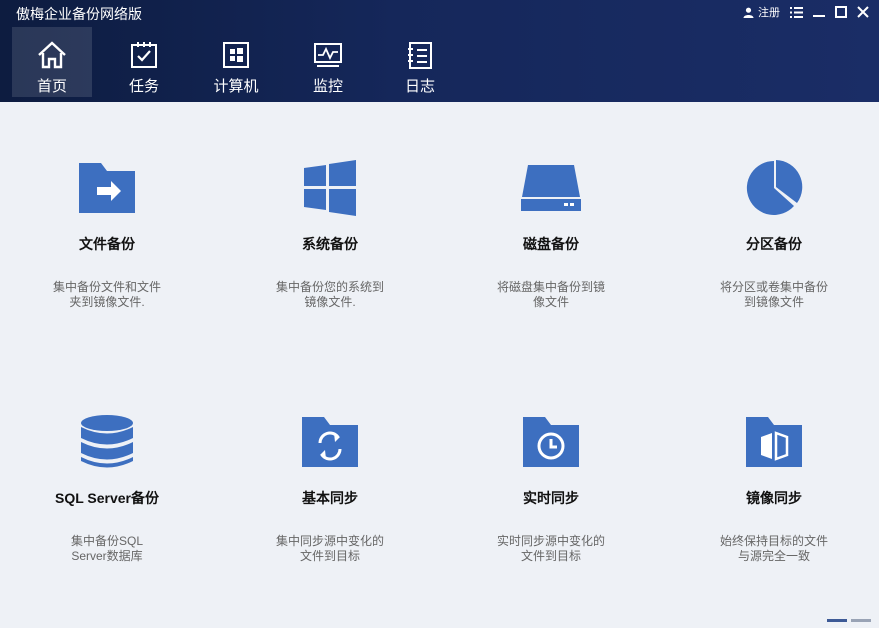 This screenshot has height=628, width=879. I want to click on monitor-icon, so click(328, 55).